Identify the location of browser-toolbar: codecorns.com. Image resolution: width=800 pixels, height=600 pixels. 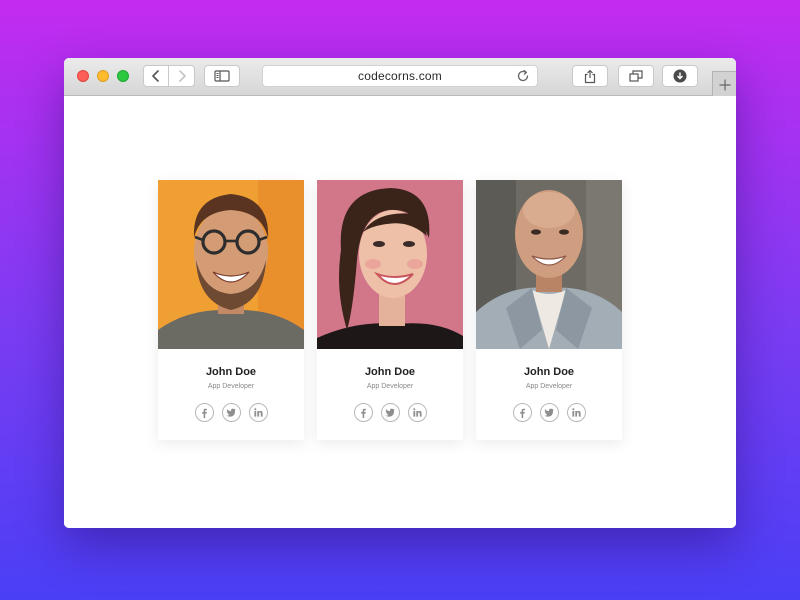
(400, 77).